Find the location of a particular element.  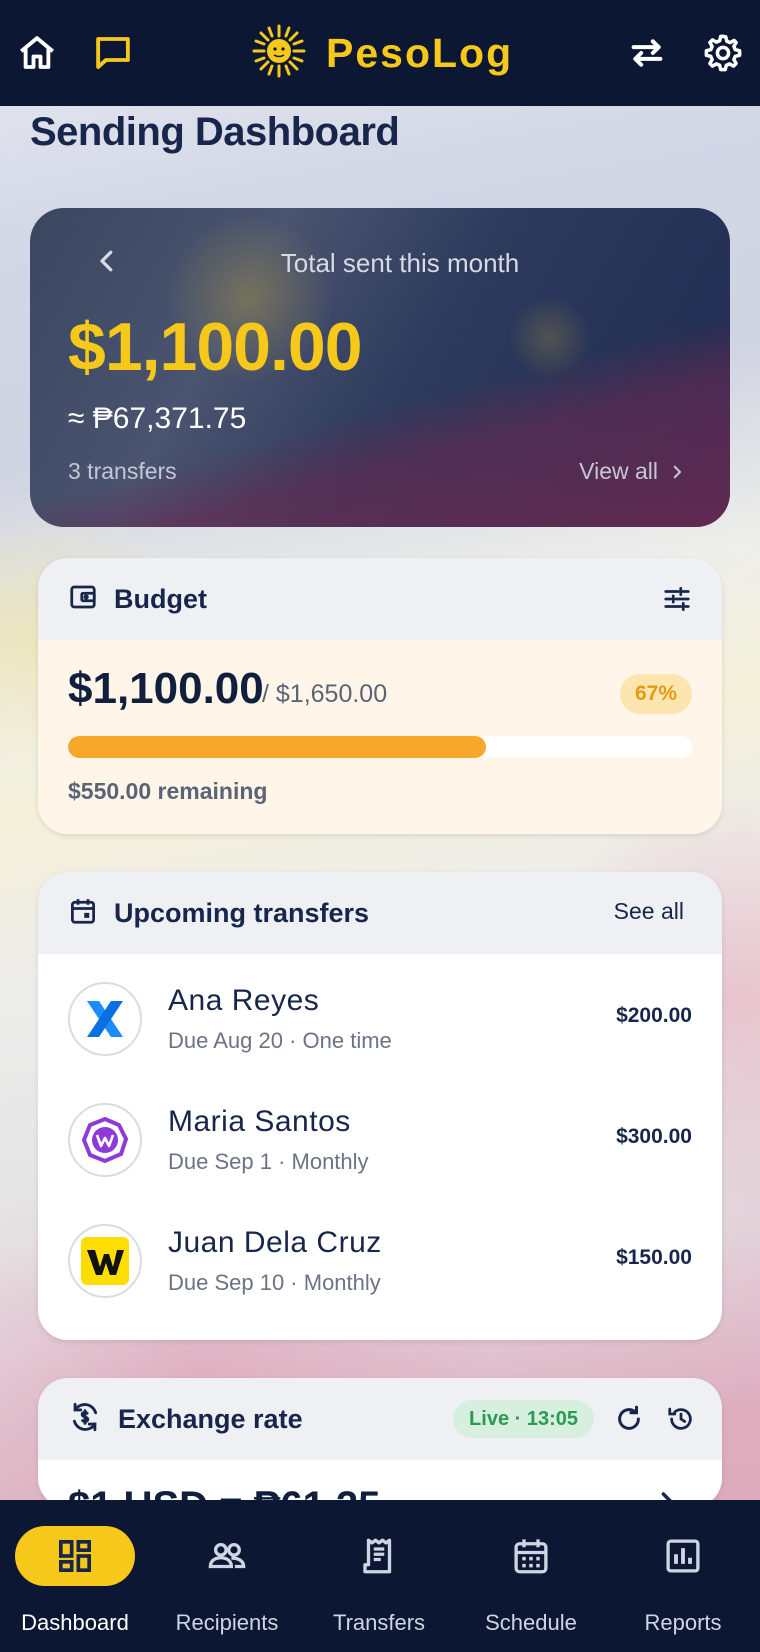

brand: PesoLog is located at coordinates (383, 53).